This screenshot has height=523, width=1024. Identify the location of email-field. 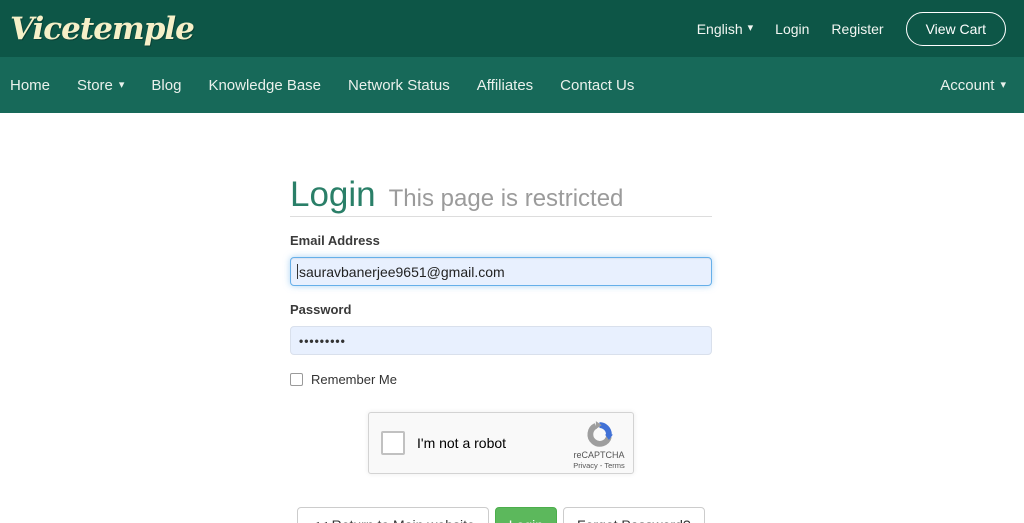
(501, 271).